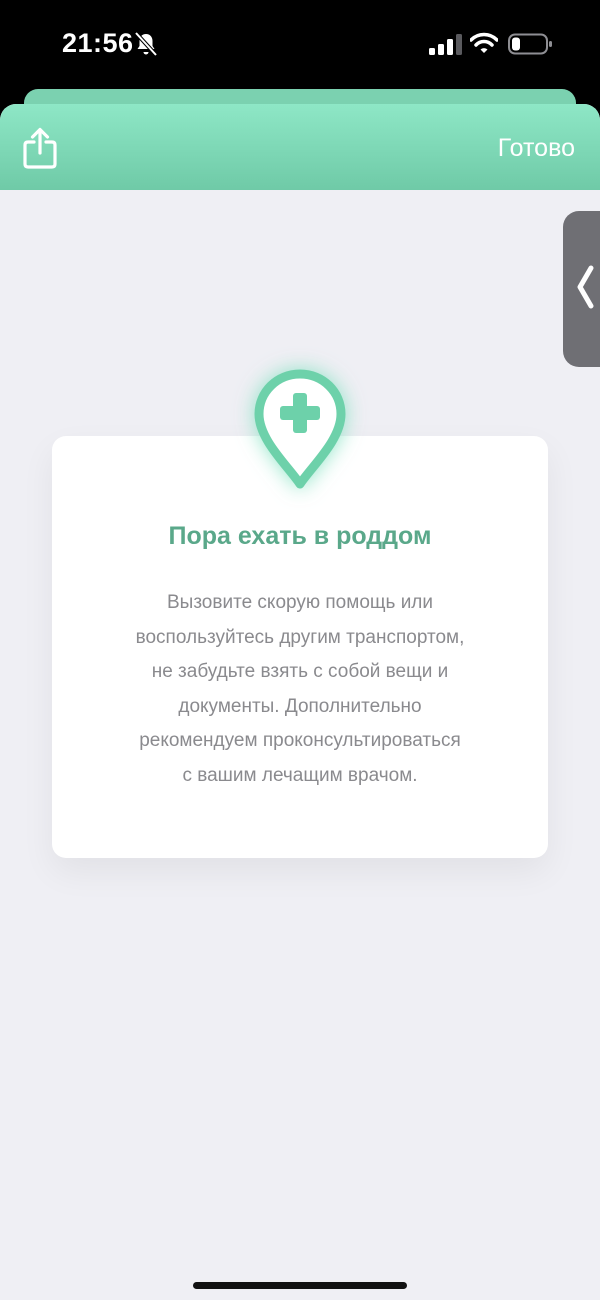  What do you see at coordinates (536, 148) in the screenshot?
I see `done-button: Готово` at bounding box center [536, 148].